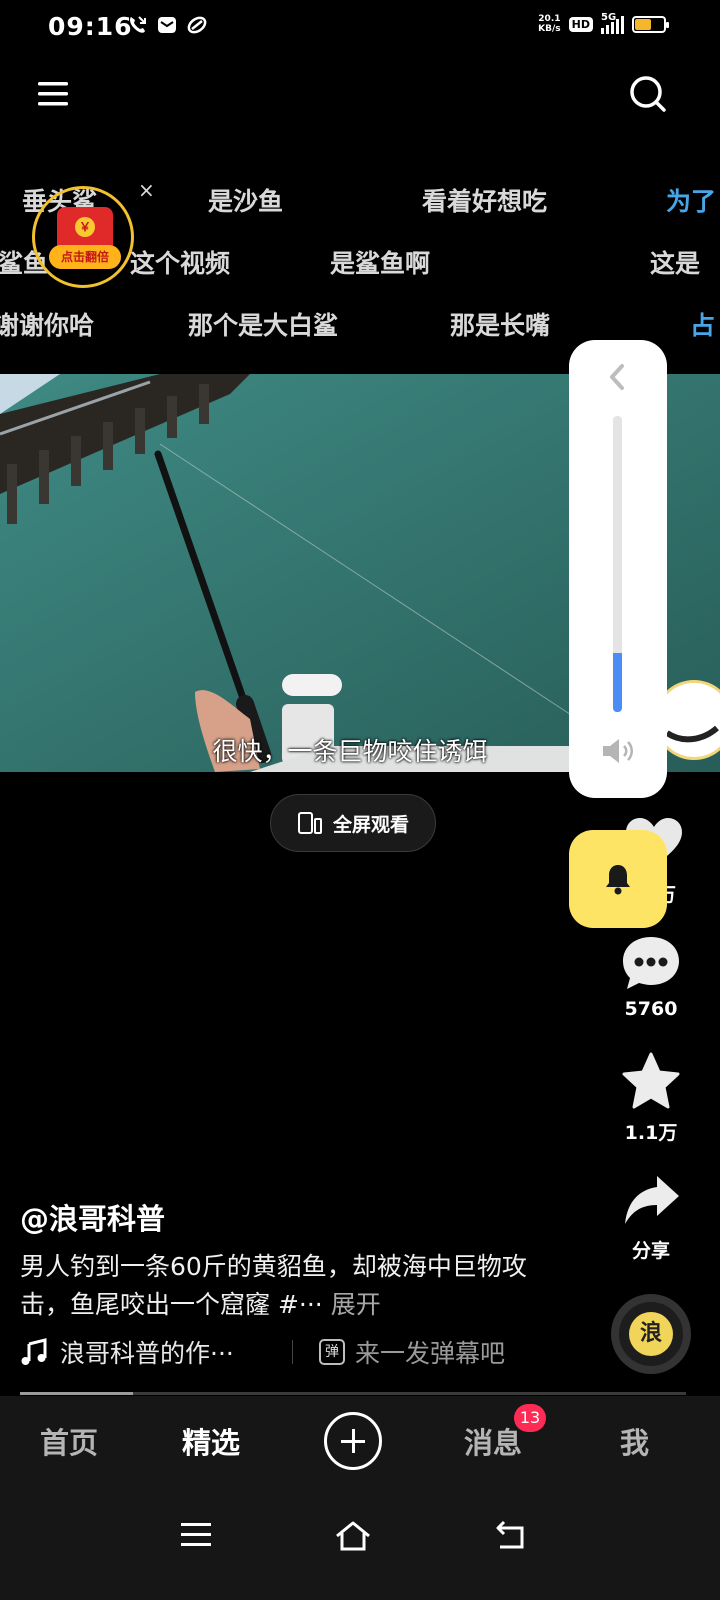 The image size is (720, 1600). I want to click on danmaku-item: 是鲨鱼啊, so click(380, 263).